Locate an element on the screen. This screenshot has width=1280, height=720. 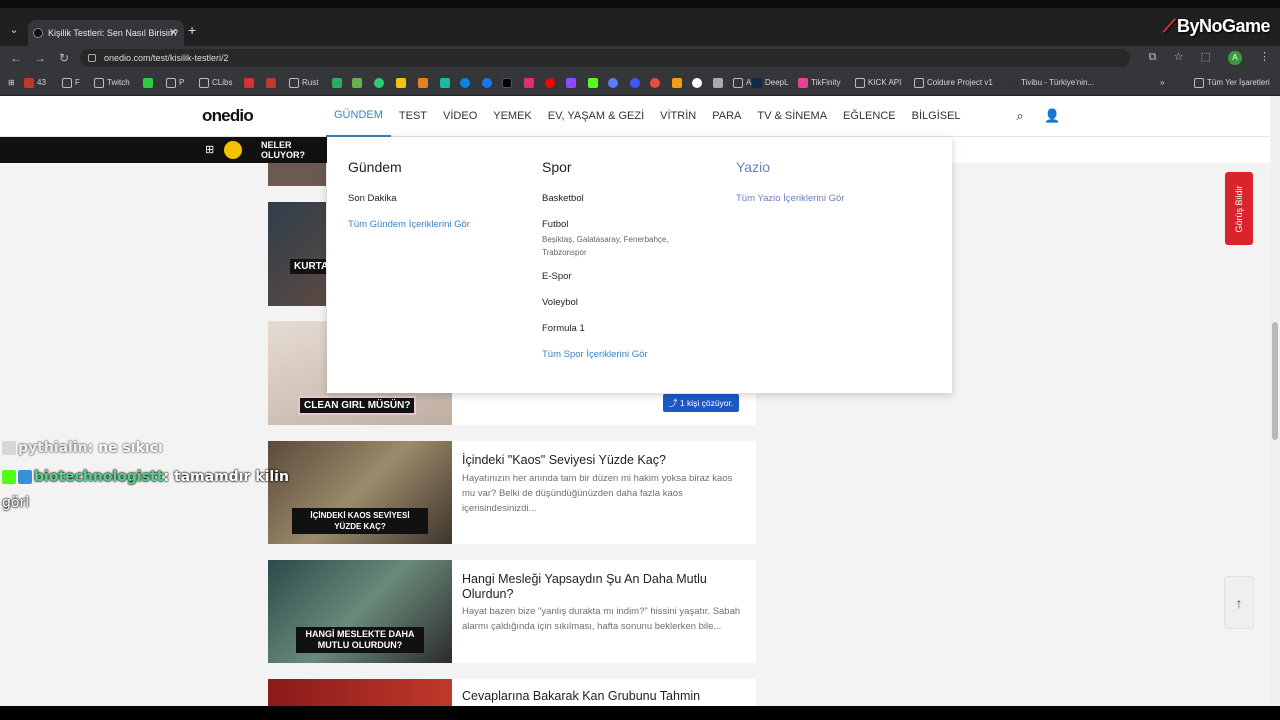
instagram-icon is located at coordinates (530, 83).